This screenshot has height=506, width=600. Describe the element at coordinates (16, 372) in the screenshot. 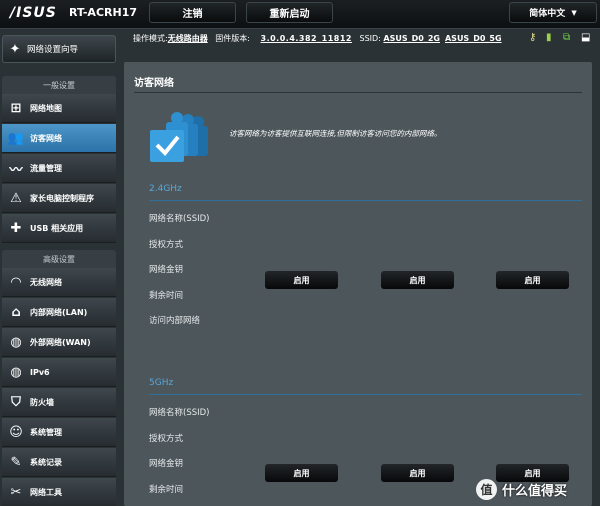

I see `ipv6-globe-icon: ◍` at that location.